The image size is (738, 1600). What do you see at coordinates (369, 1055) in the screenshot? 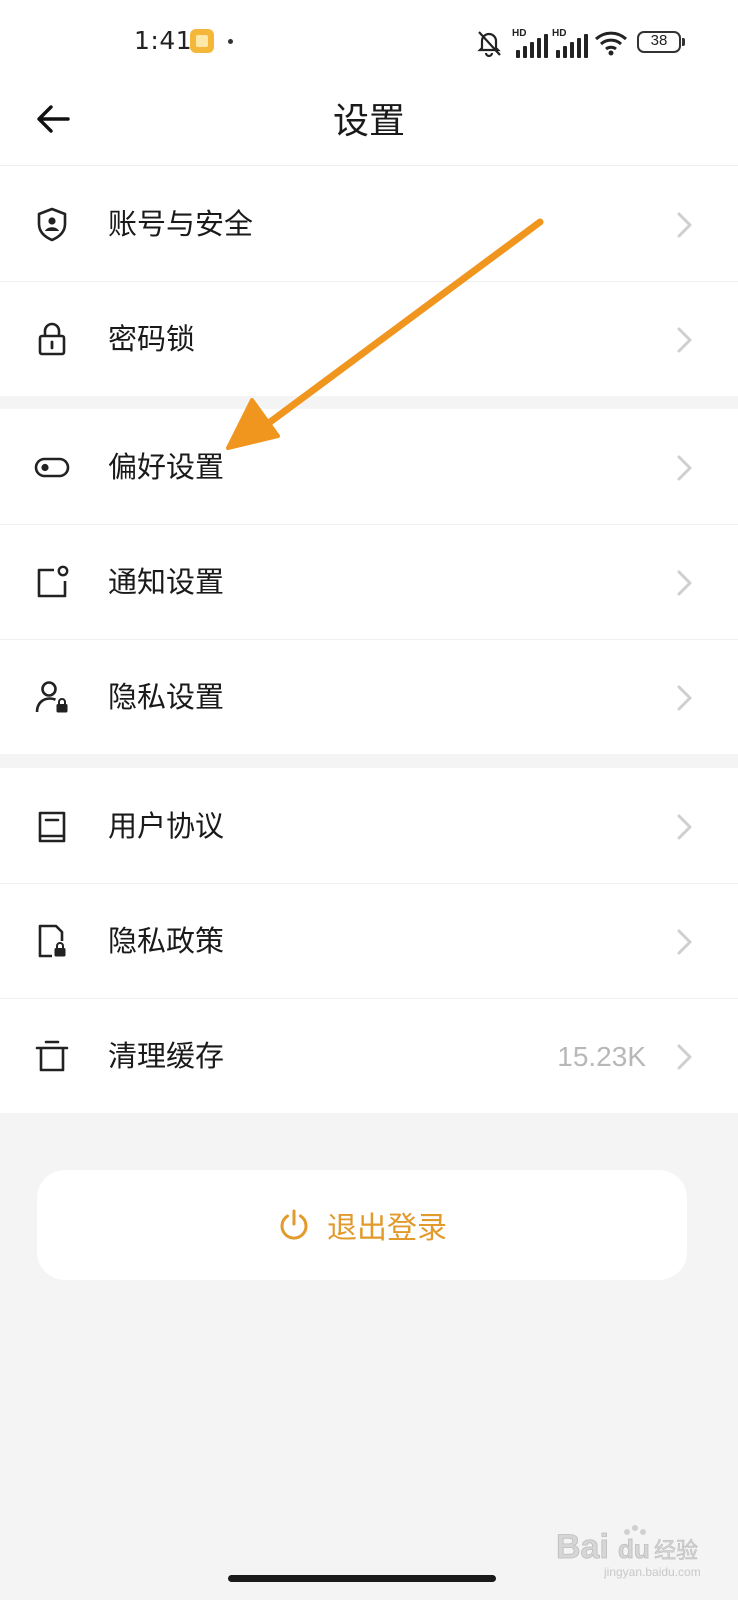
I see `settings-item-clear-cache: 清理缓存 15.23K` at bounding box center [369, 1055].